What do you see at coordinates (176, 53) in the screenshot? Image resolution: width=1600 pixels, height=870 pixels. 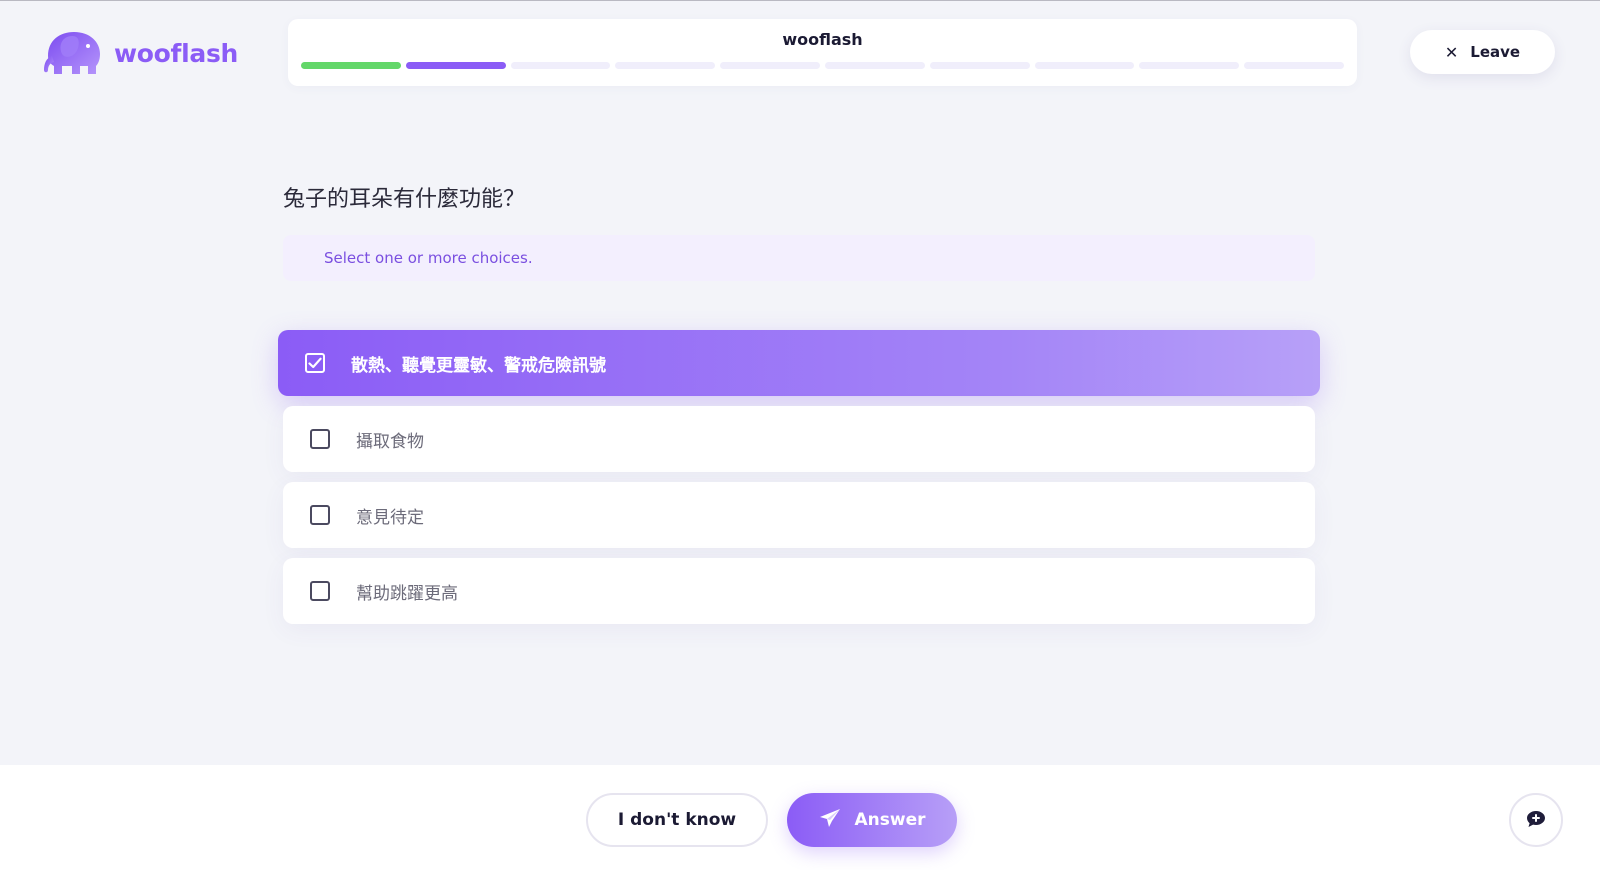 I see `app-name: wooflash` at bounding box center [176, 53].